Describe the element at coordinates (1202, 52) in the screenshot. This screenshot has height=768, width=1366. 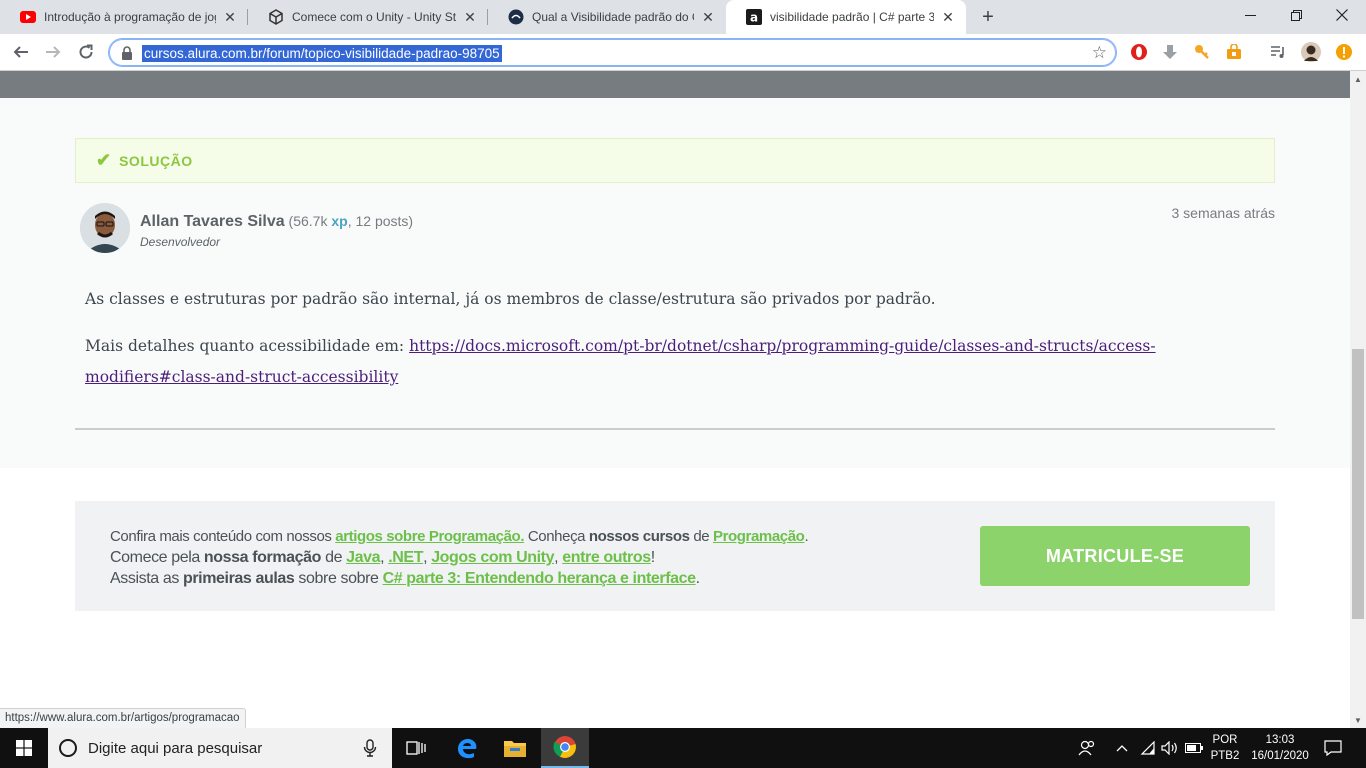
I see `key-ext-icon` at that location.